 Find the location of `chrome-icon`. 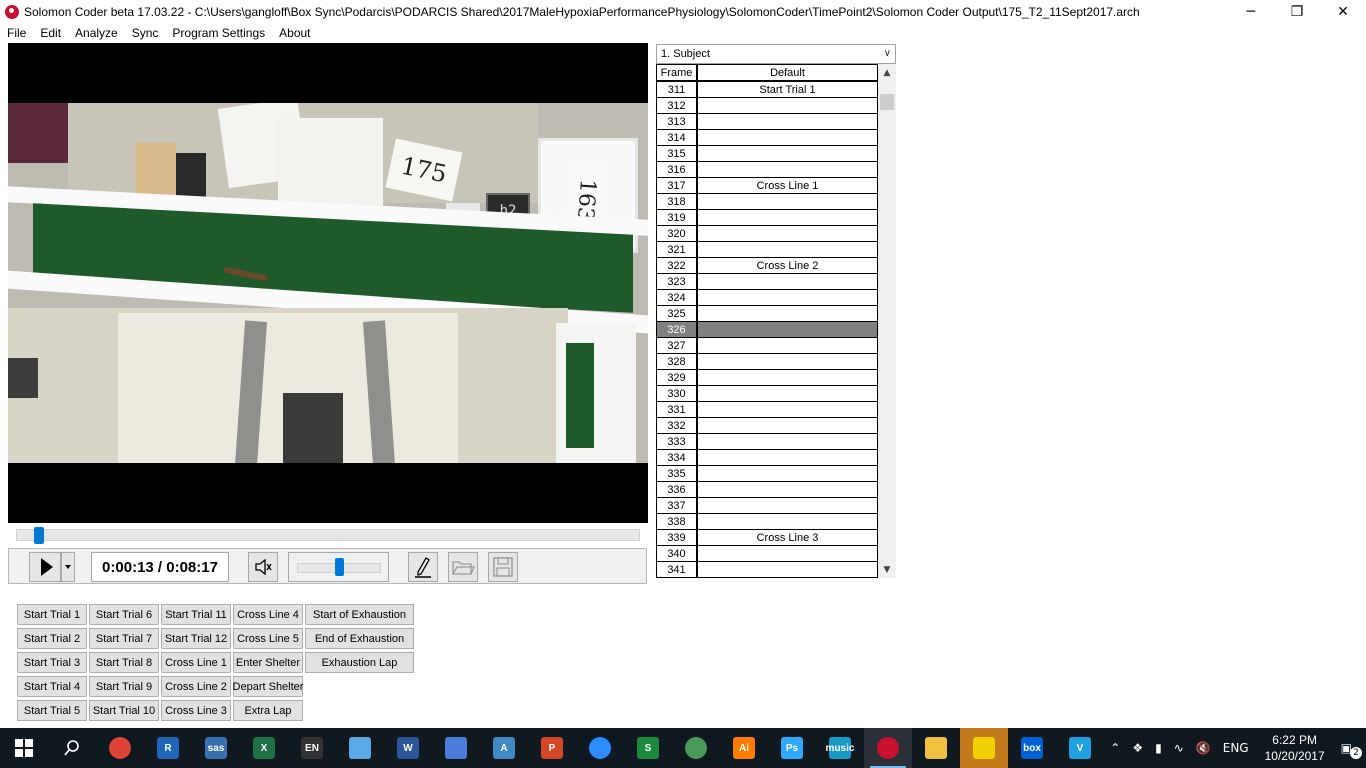

chrome-icon is located at coordinates (120, 748).